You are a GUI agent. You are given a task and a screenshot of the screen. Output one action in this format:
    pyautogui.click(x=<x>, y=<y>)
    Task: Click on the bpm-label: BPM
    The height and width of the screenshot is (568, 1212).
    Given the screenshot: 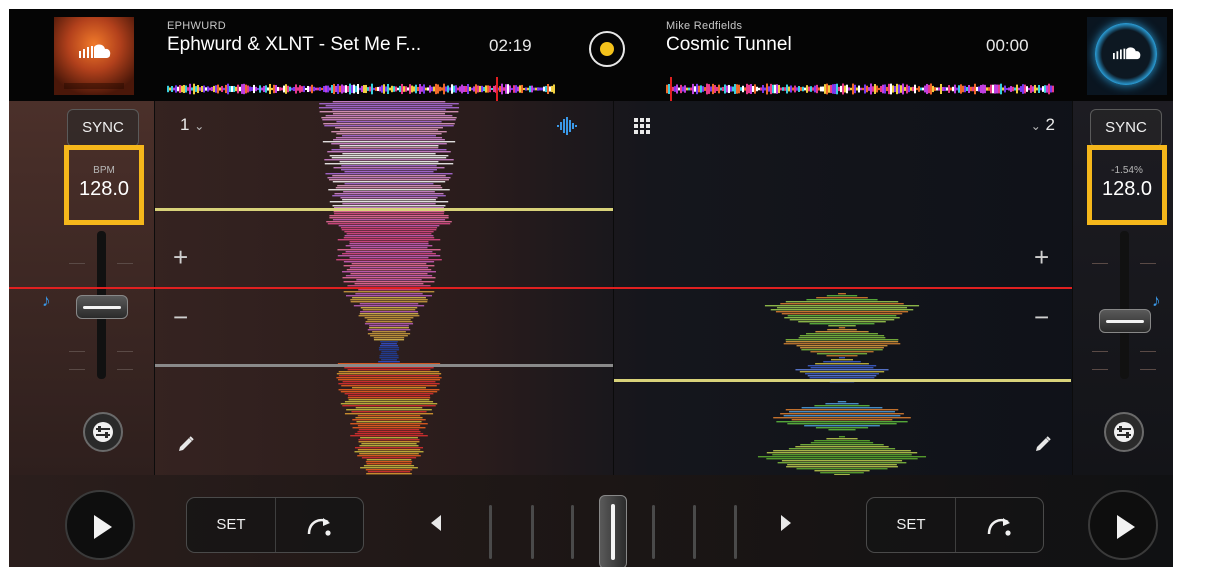 What is the action you would take?
    pyautogui.click(x=104, y=170)
    